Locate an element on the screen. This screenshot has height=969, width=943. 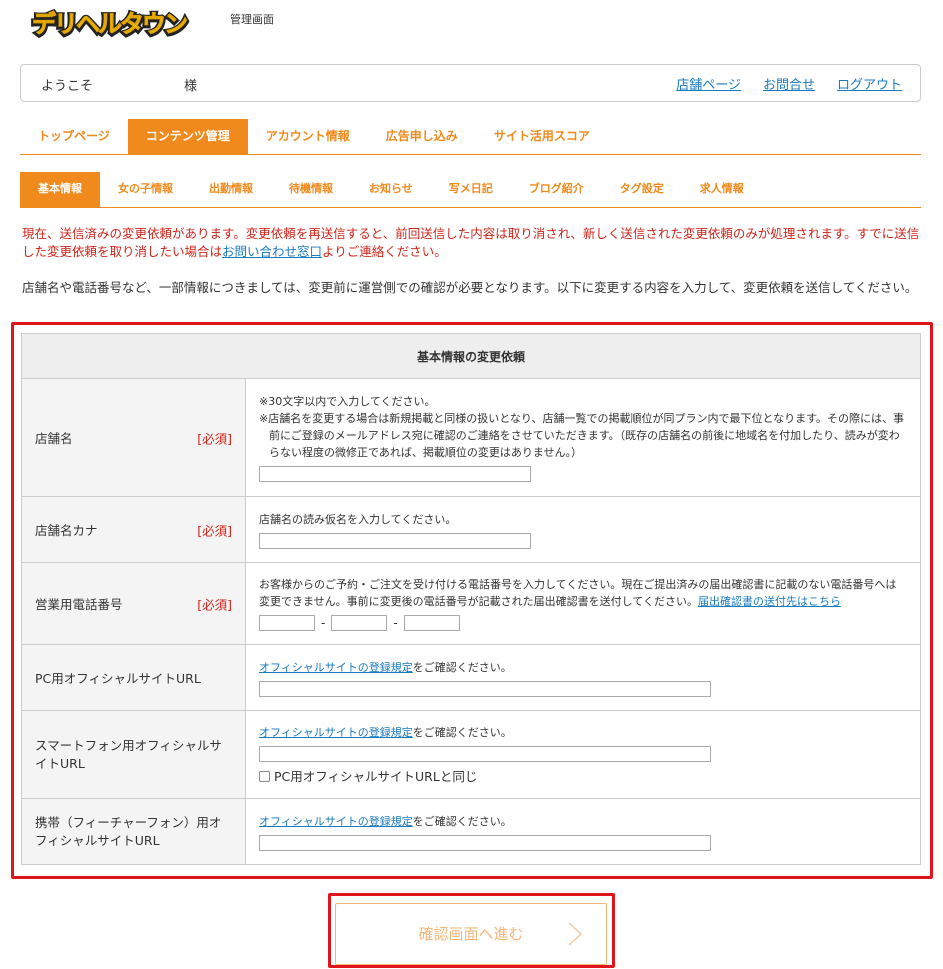
subtab-standby: 待機情報 is located at coordinates (311, 189).